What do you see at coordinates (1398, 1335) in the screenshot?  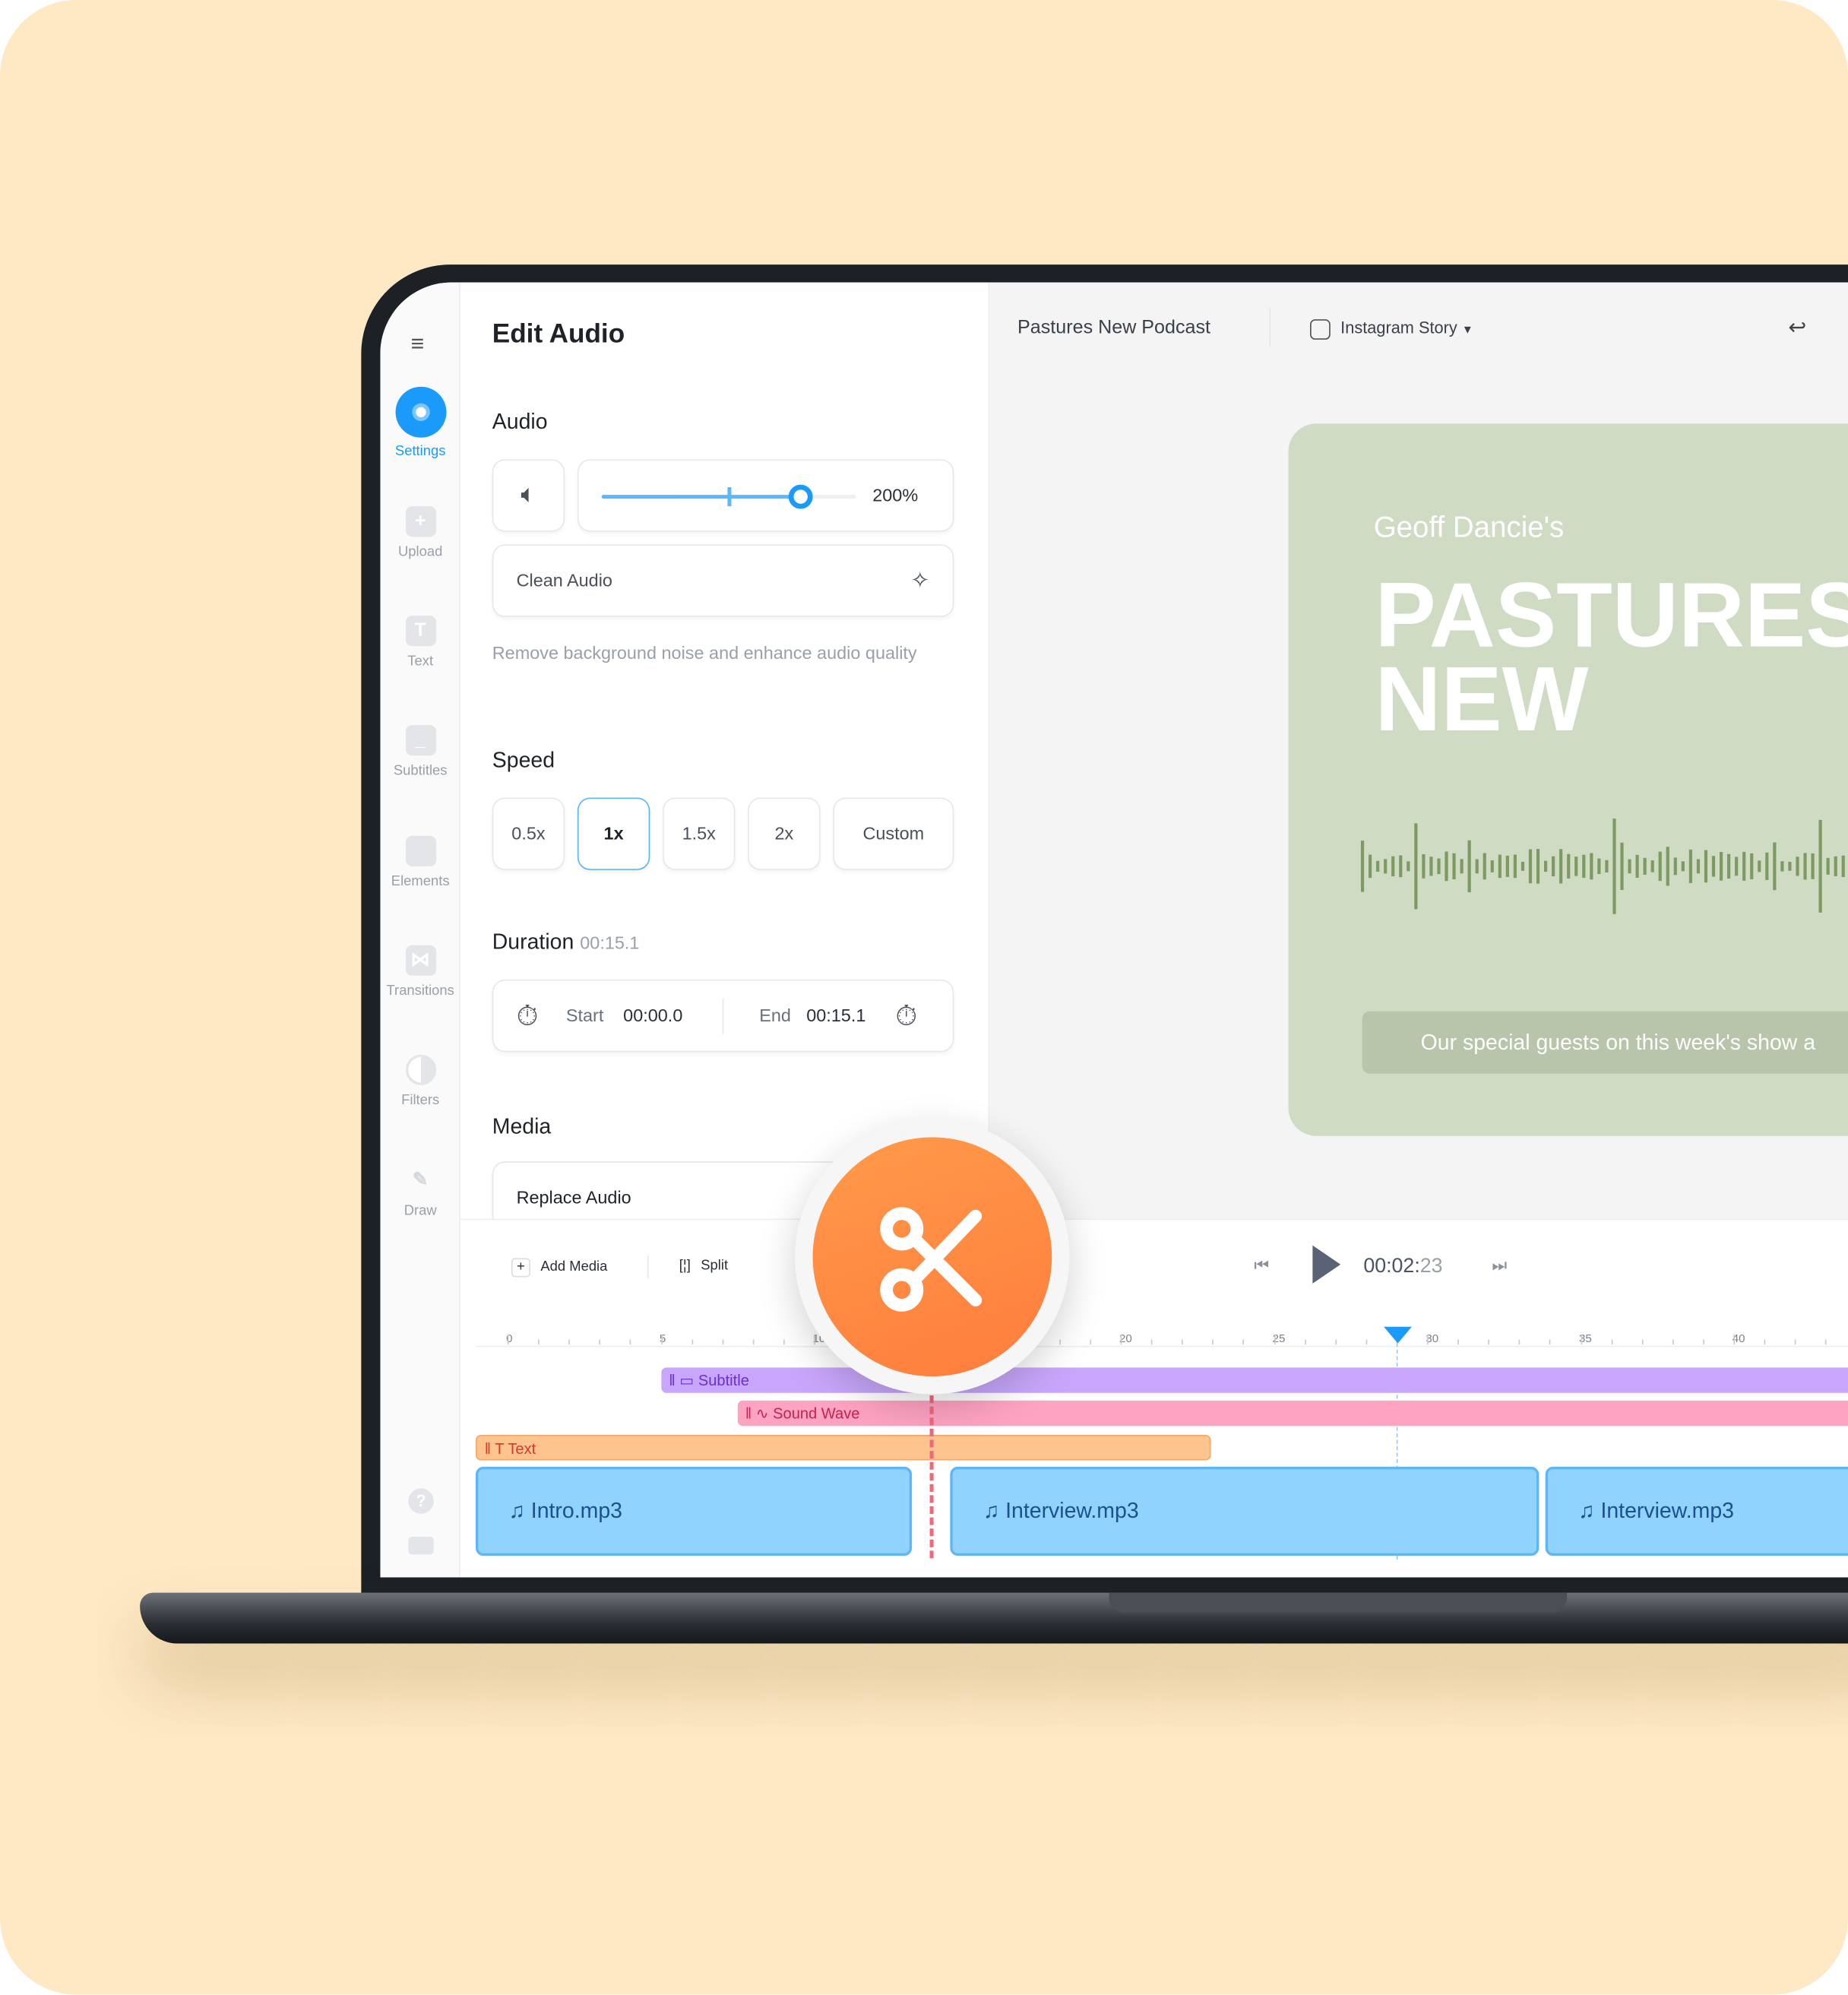 I see `playhead-handle` at bounding box center [1398, 1335].